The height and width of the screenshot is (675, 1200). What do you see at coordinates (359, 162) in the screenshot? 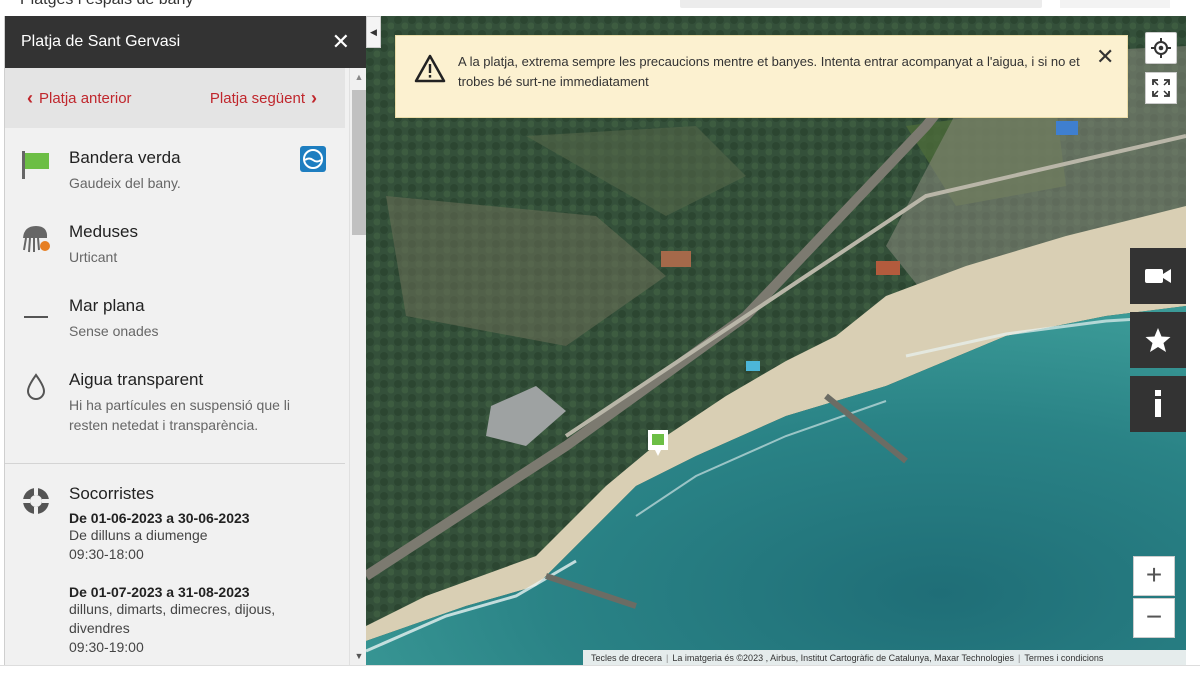
I see `scroll-thumb` at bounding box center [359, 162].